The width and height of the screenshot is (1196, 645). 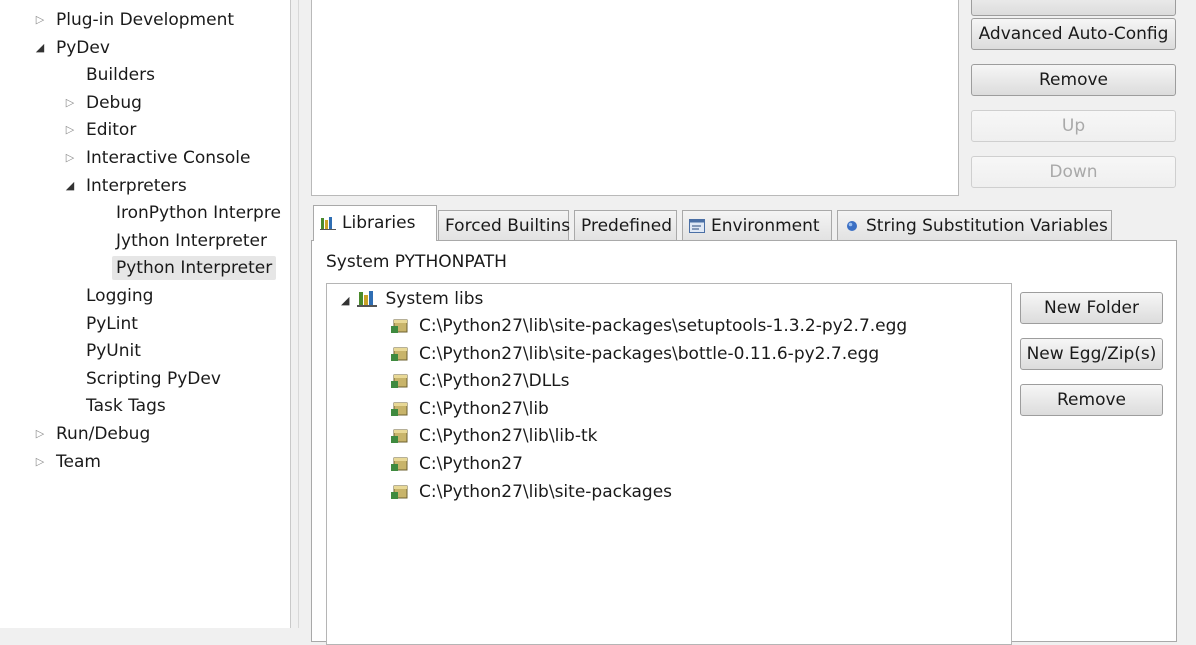 I want to click on tree-item: PyLint, so click(x=145, y=324).